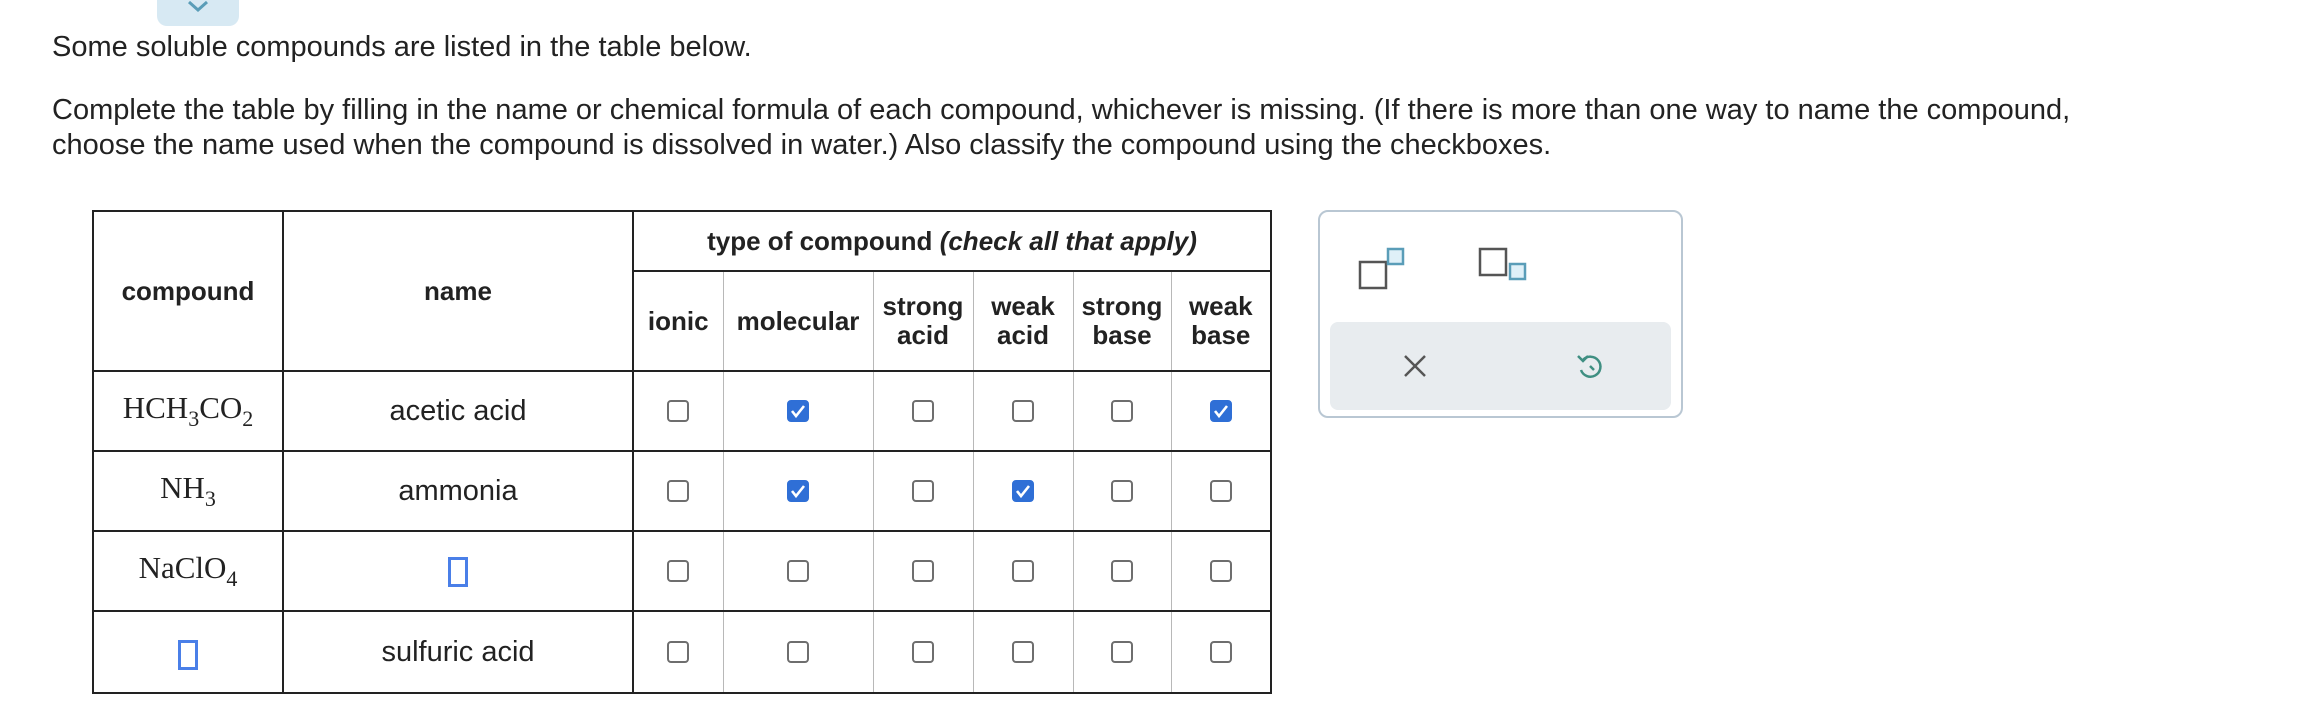 This screenshot has width=2306, height=726. I want to click on answer-tools-panel, so click(1500, 314).